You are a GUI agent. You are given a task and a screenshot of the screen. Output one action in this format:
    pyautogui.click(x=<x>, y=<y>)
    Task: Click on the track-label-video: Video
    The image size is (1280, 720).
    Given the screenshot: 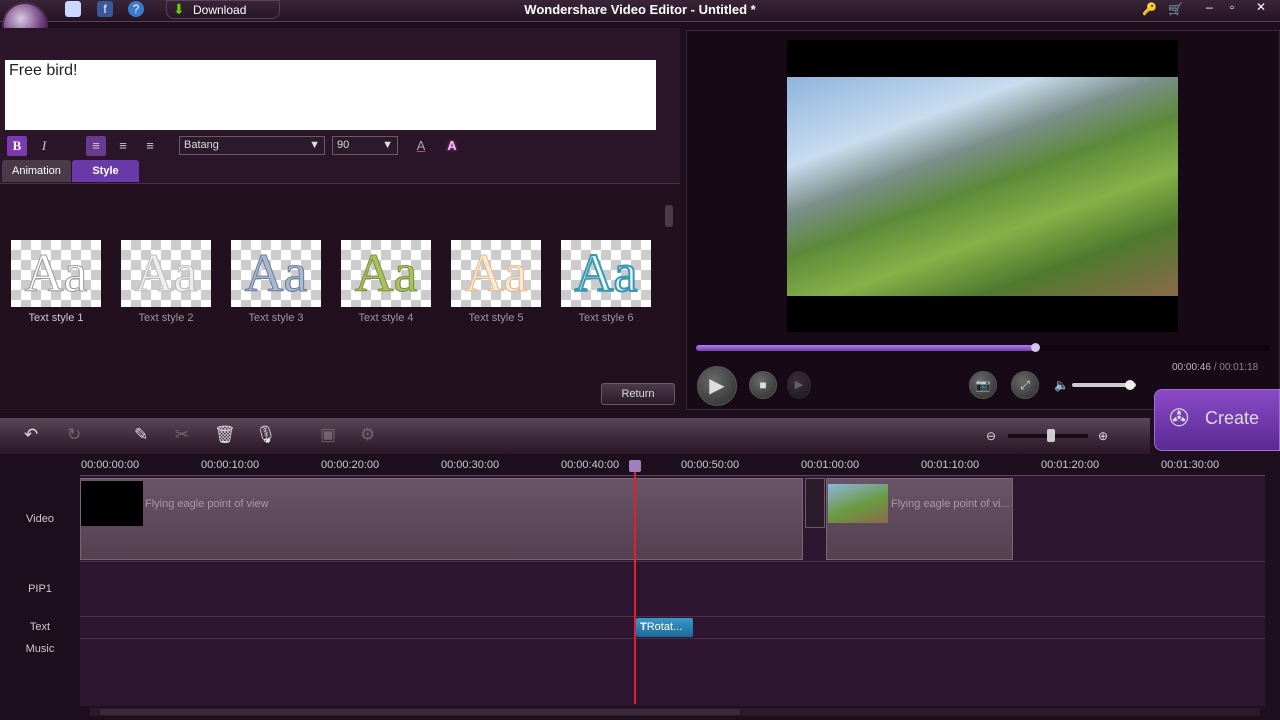 What is the action you would take?
    pyautogui.click(x=40, y=519)
    